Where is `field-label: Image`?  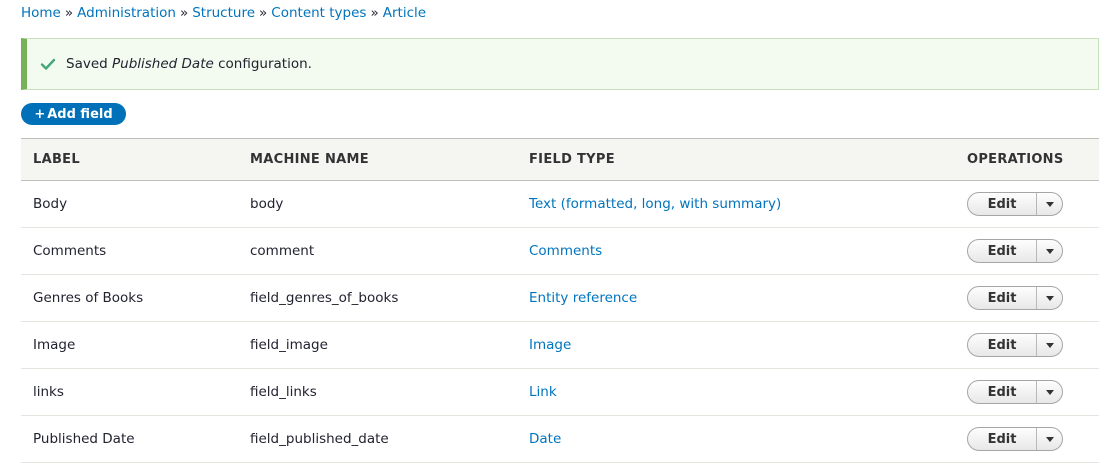
field-label: Image is located at coordinates (54, 345).